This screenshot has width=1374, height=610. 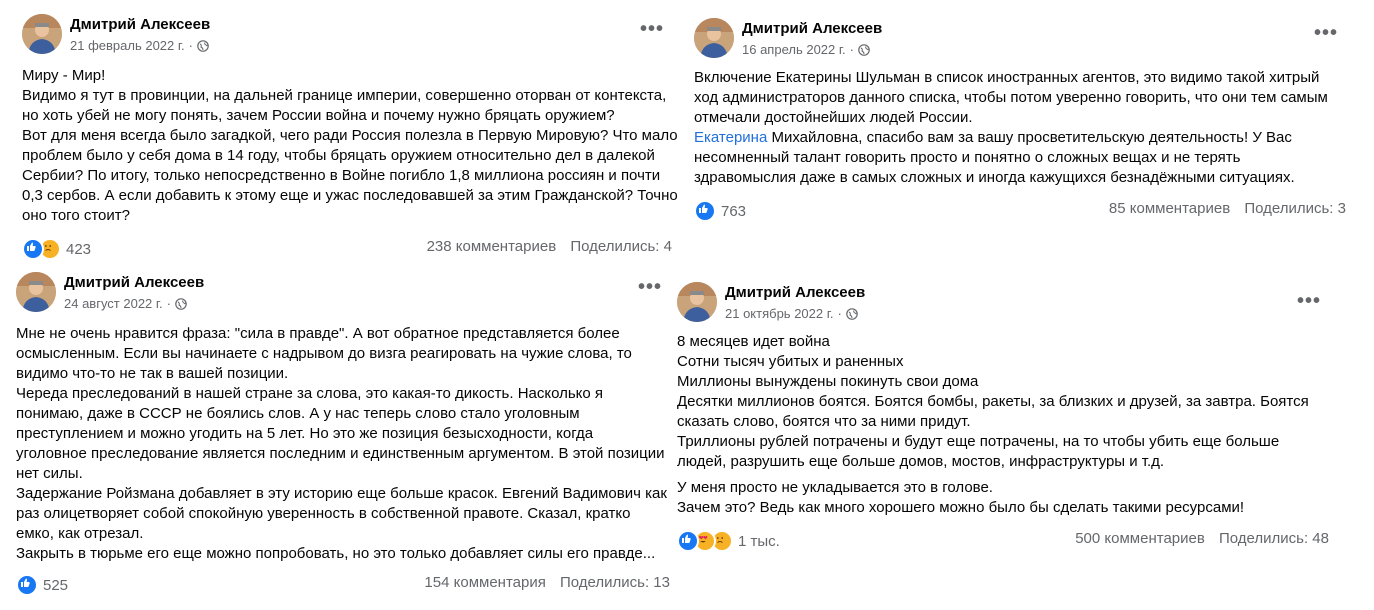 I want to click on comments-count: 238 комментариев, so click(x=492, y=246).